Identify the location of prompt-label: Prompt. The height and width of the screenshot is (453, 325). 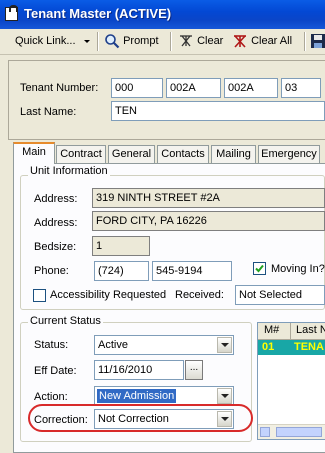
(141, 41).